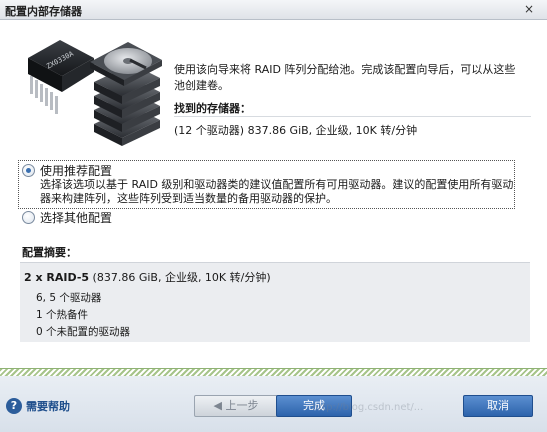  I want to click on recommended-config-label: 使用推荐配置, so click(76, 170).